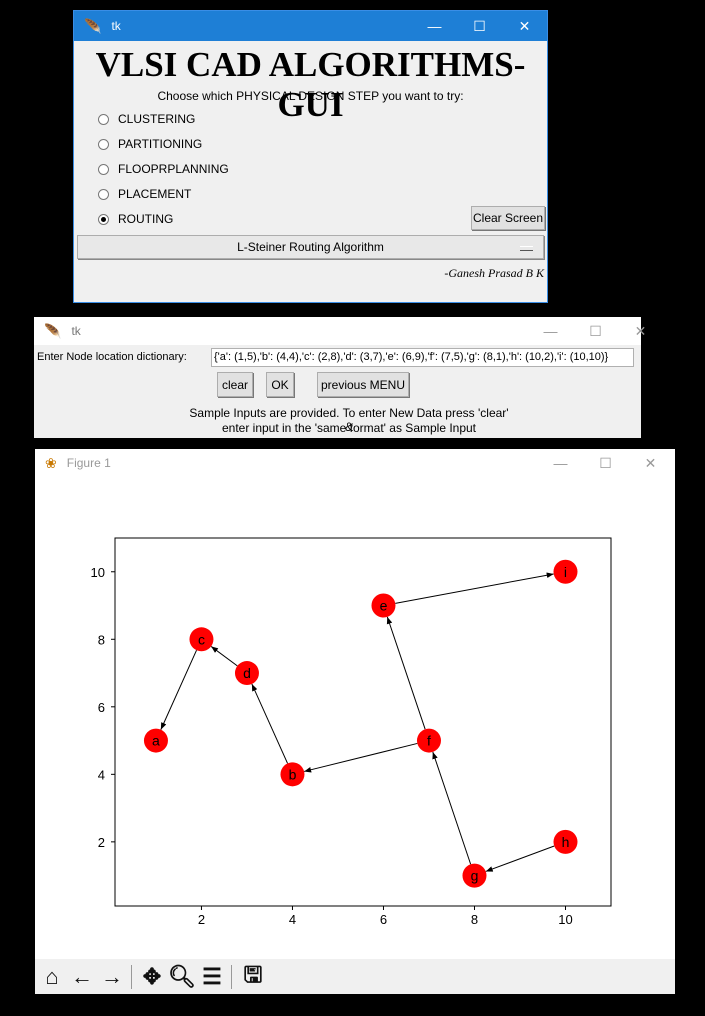  I want to click on option-menu-indicator-icon, so click(526, 248).